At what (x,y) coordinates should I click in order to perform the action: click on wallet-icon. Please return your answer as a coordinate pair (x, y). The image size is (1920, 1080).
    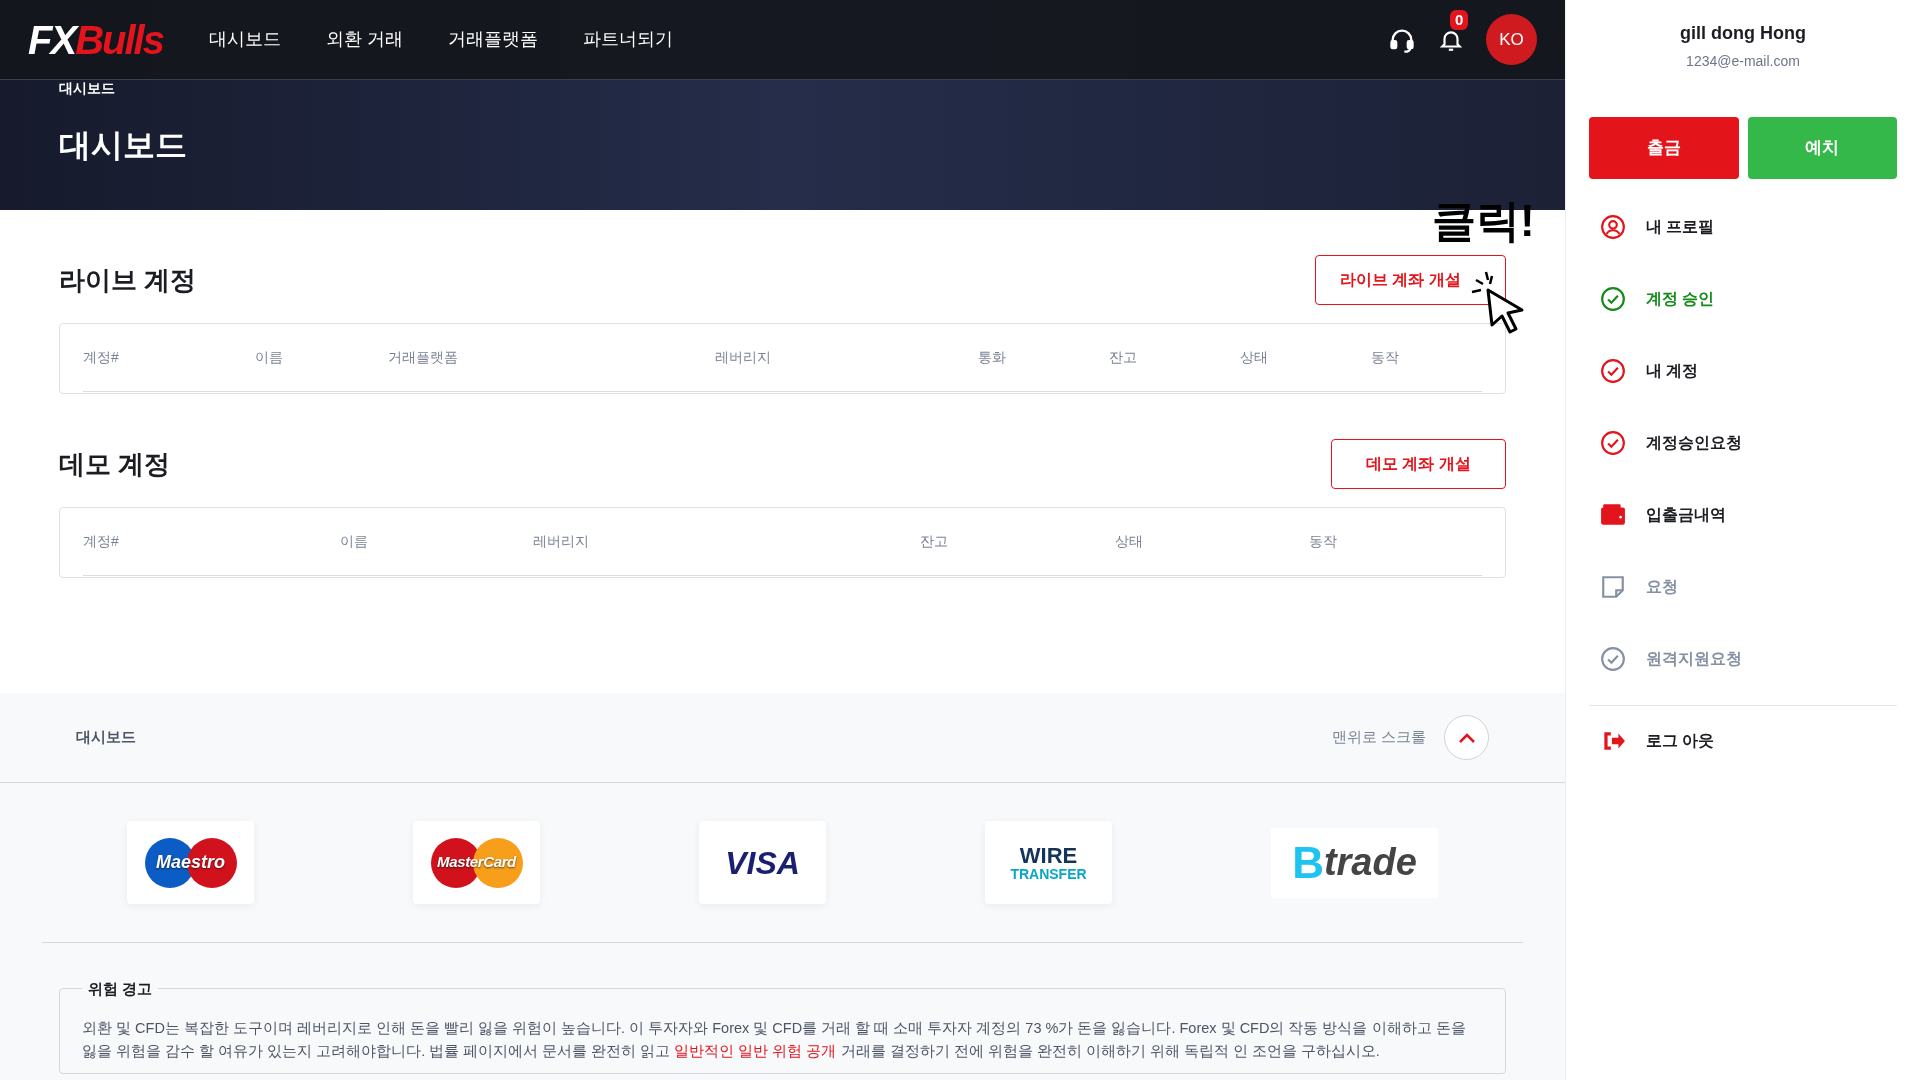
    Looking at the image, I should click on (1613, 515).